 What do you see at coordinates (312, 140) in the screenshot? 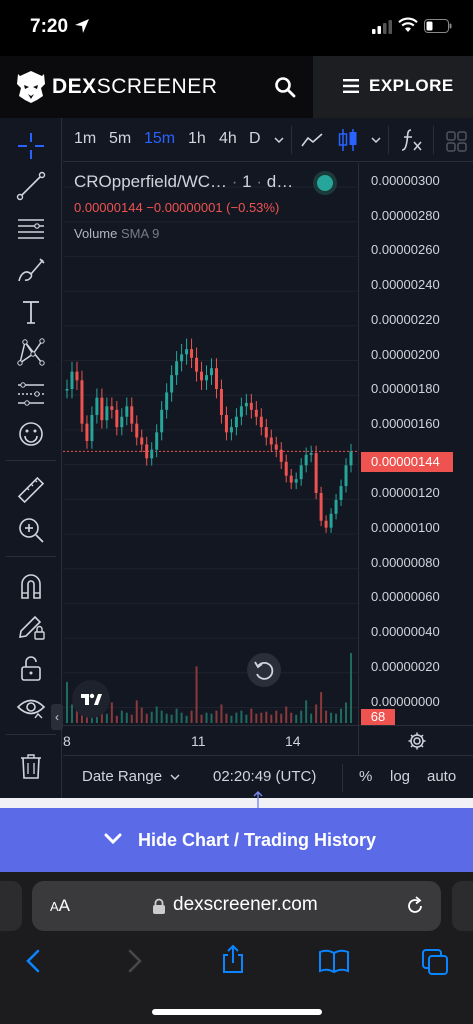
I see `line-chart-icon` at bounding box center [312, 140].